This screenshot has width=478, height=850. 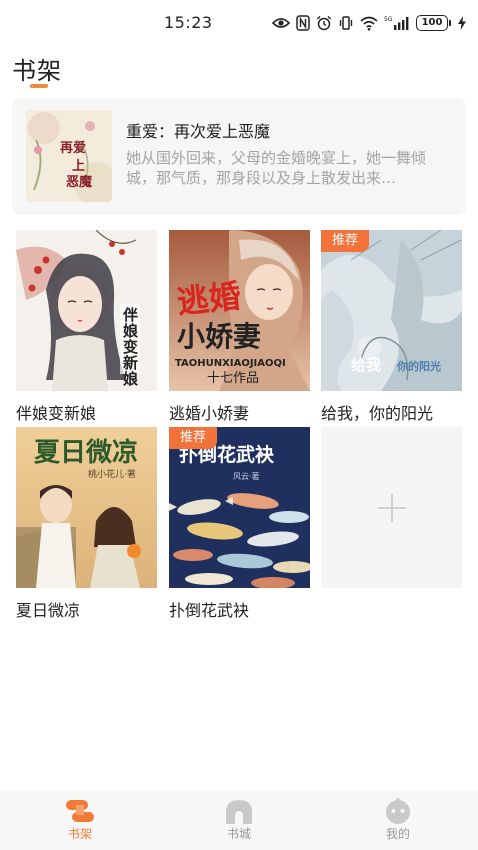 What do you see at coordinates (56, 413) in the screenshot?
I see `book-title: 伴娘变新娘` at bounding box center [56, 413].